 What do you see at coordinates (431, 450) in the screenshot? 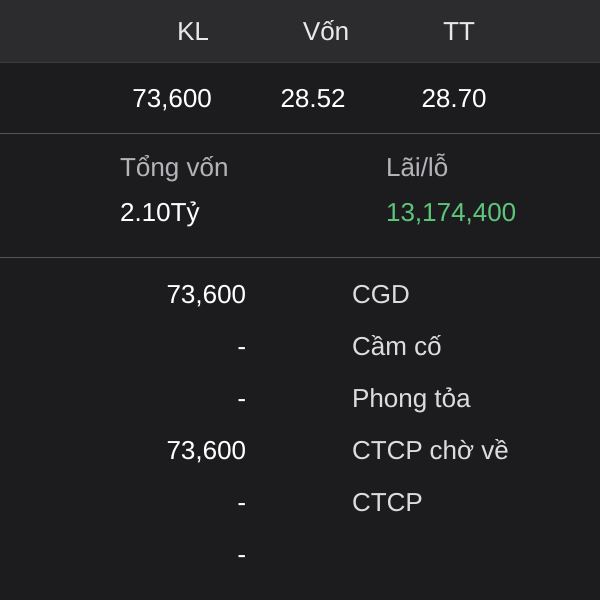
I see `quantity-label: CTCP chờ về` at bounding box center [431, 450].